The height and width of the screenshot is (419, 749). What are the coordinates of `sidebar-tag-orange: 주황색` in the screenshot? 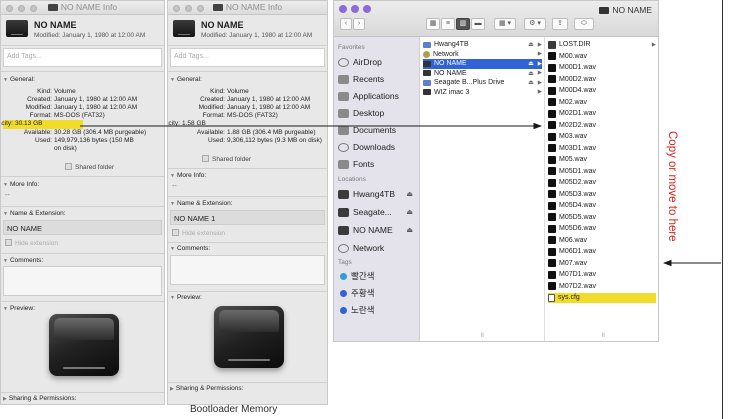 It's located at (377, 293).